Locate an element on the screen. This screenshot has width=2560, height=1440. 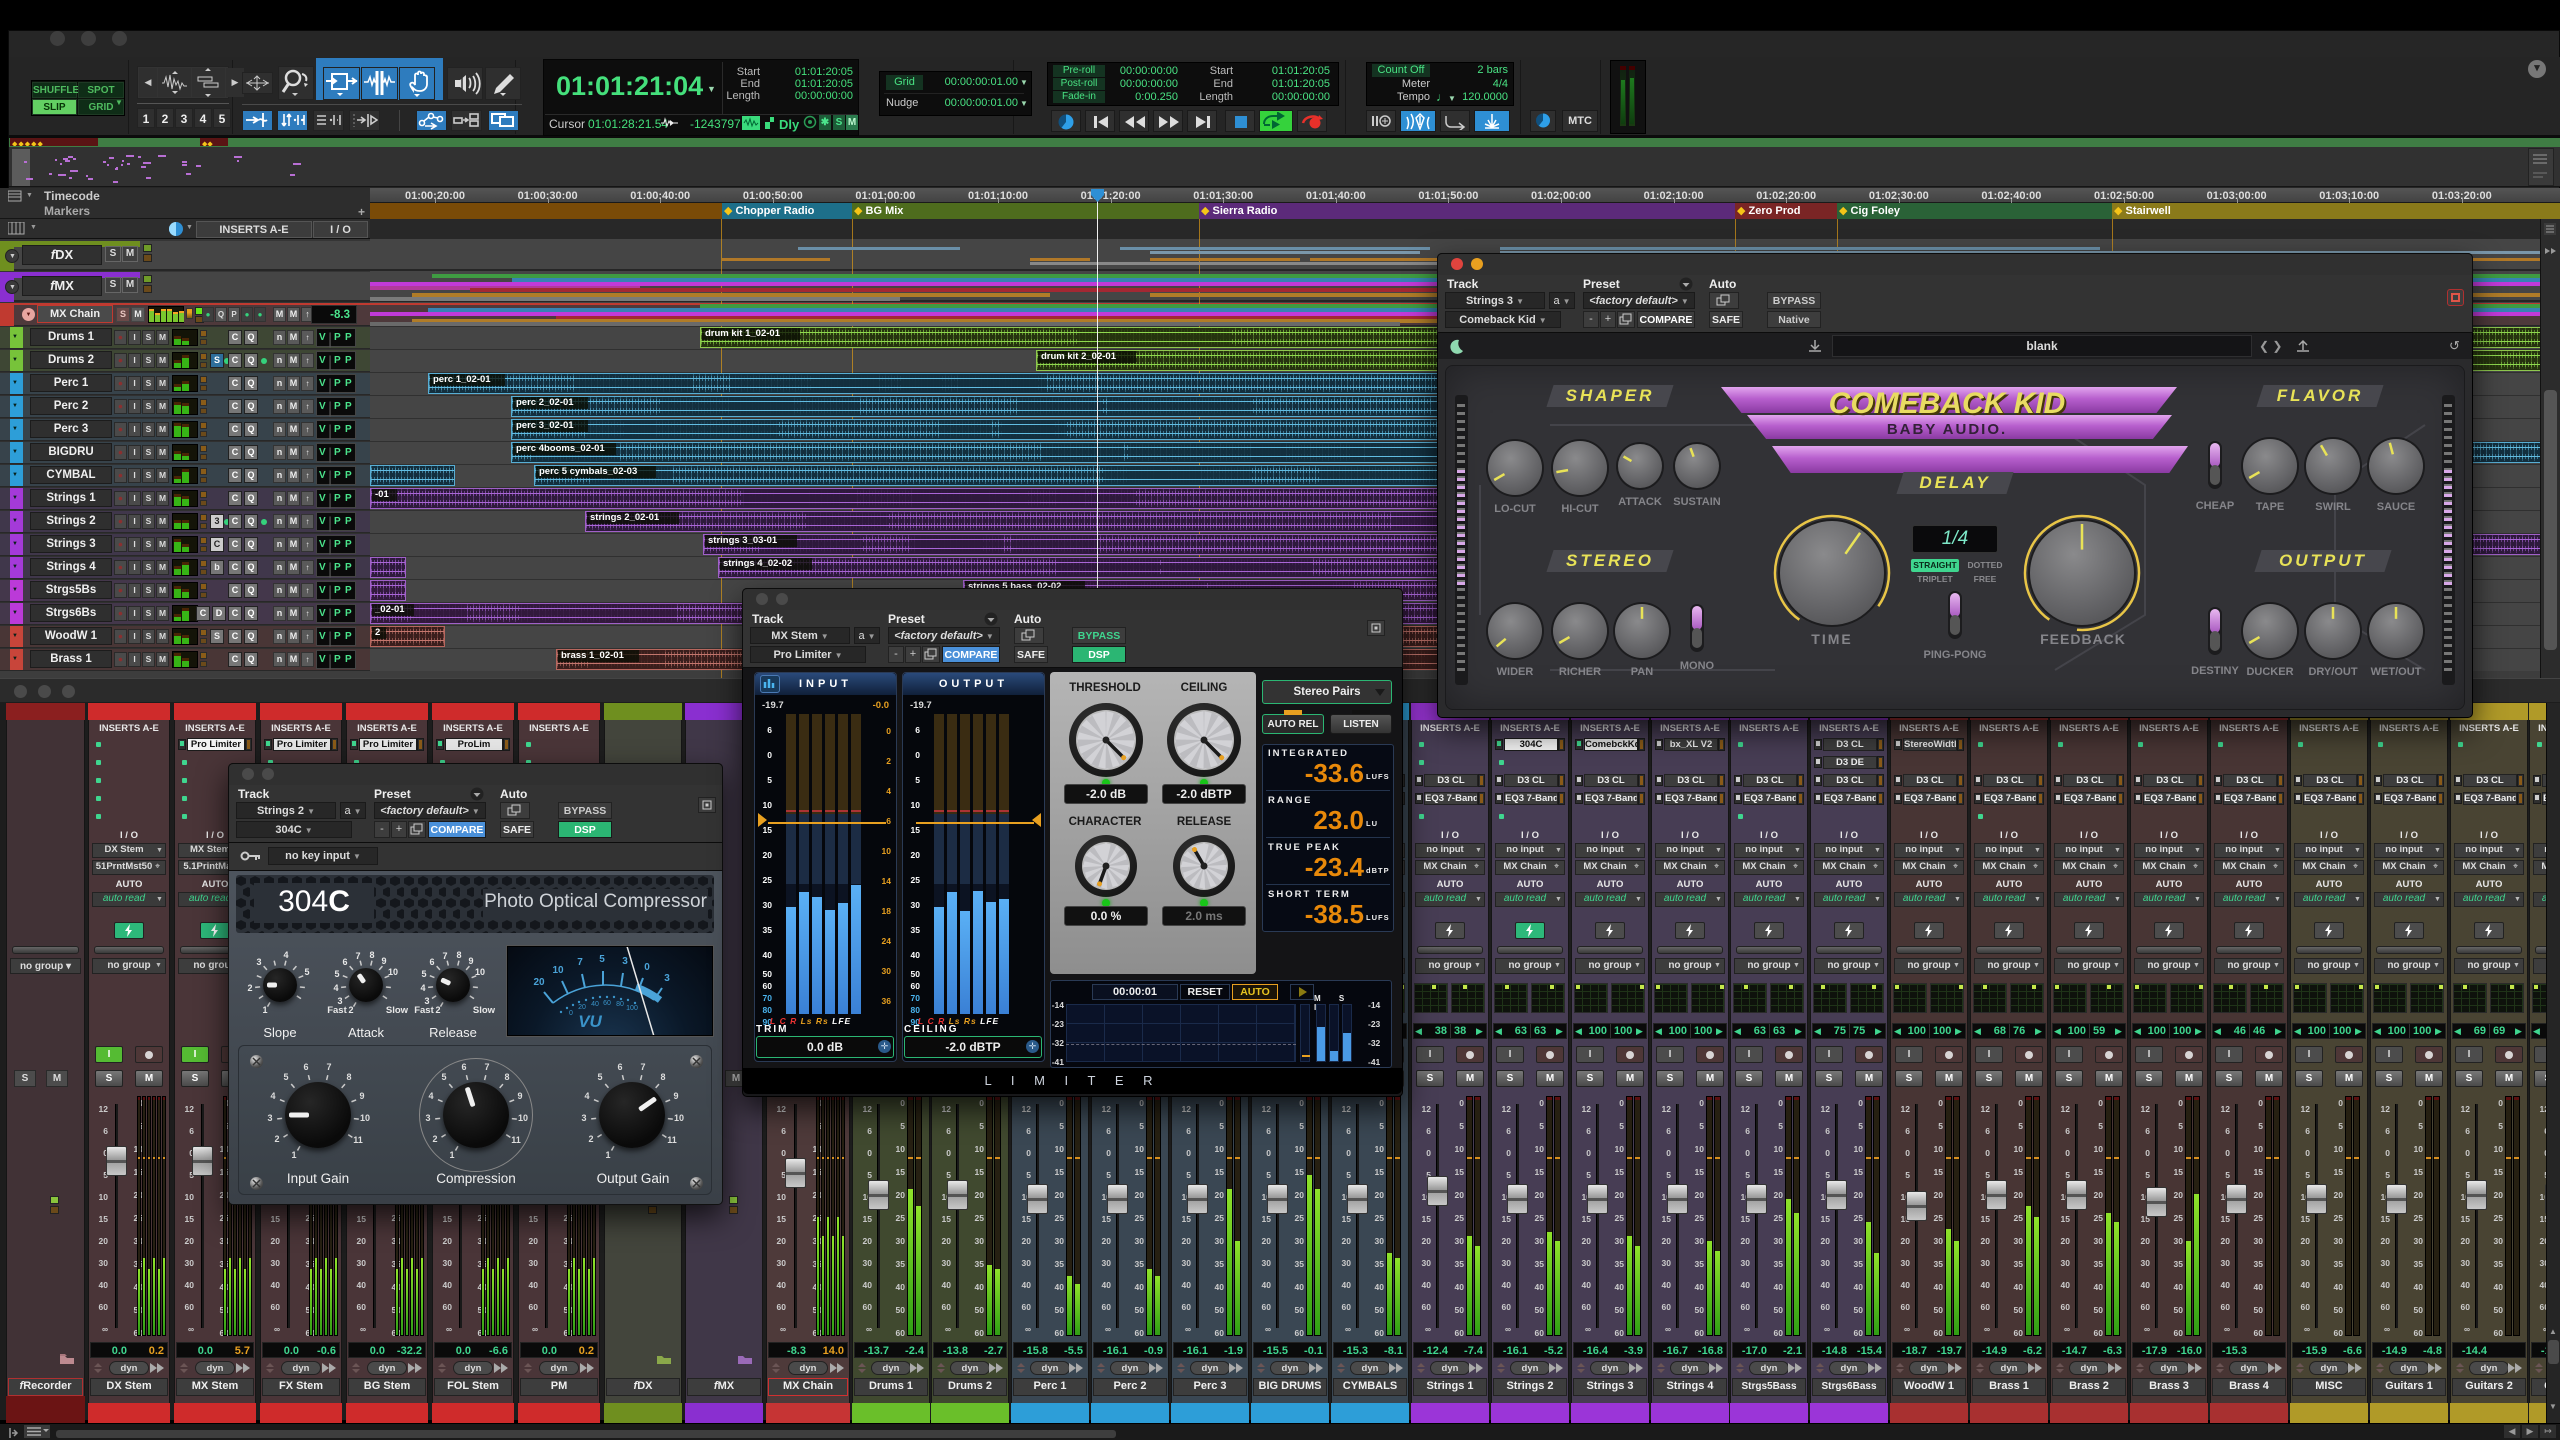
svg-text: 7 is located at coordinates (580, 962).